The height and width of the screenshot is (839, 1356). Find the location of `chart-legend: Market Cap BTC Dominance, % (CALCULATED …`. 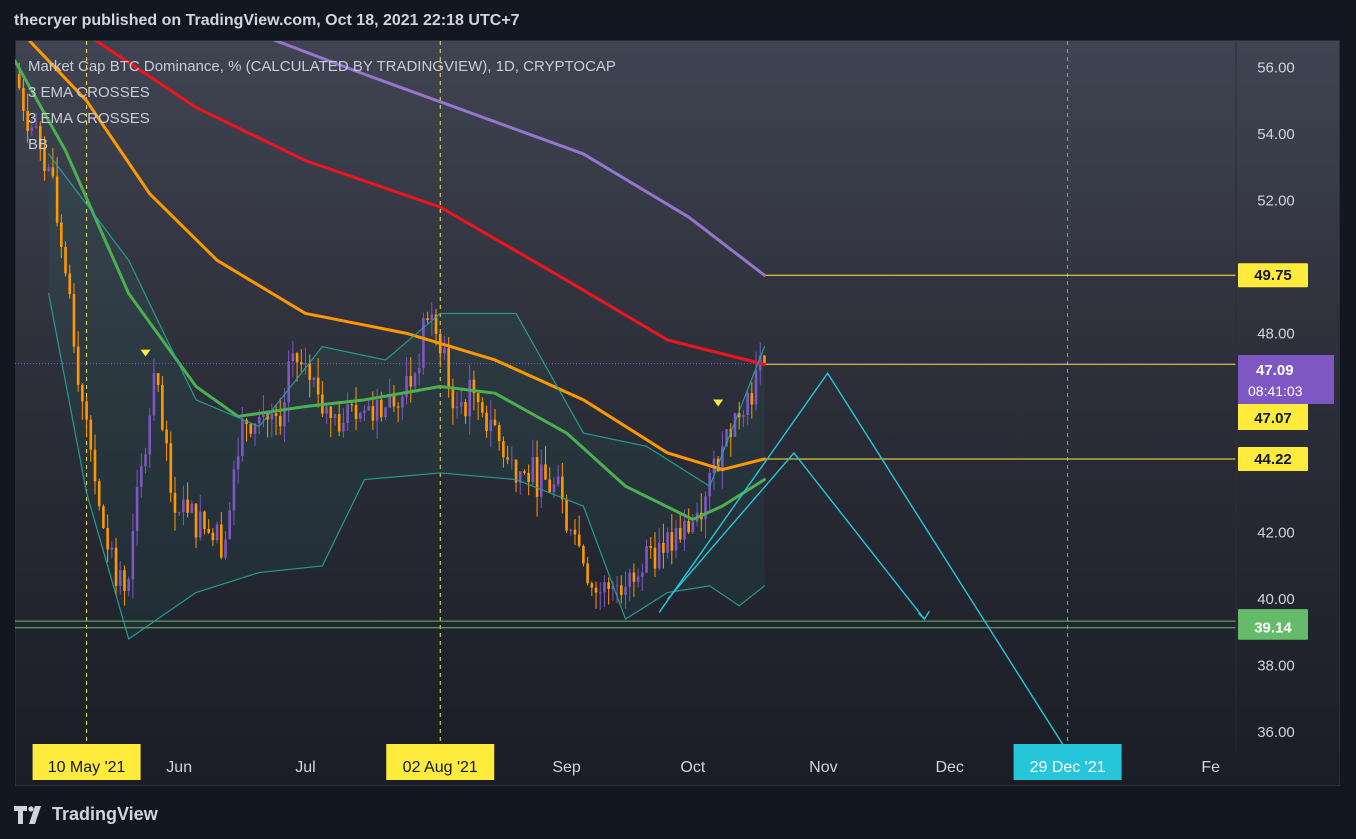

chart-legend: Market Cap BTC Dominance, % (CALCULATED … is located at coordinates (322, 106).